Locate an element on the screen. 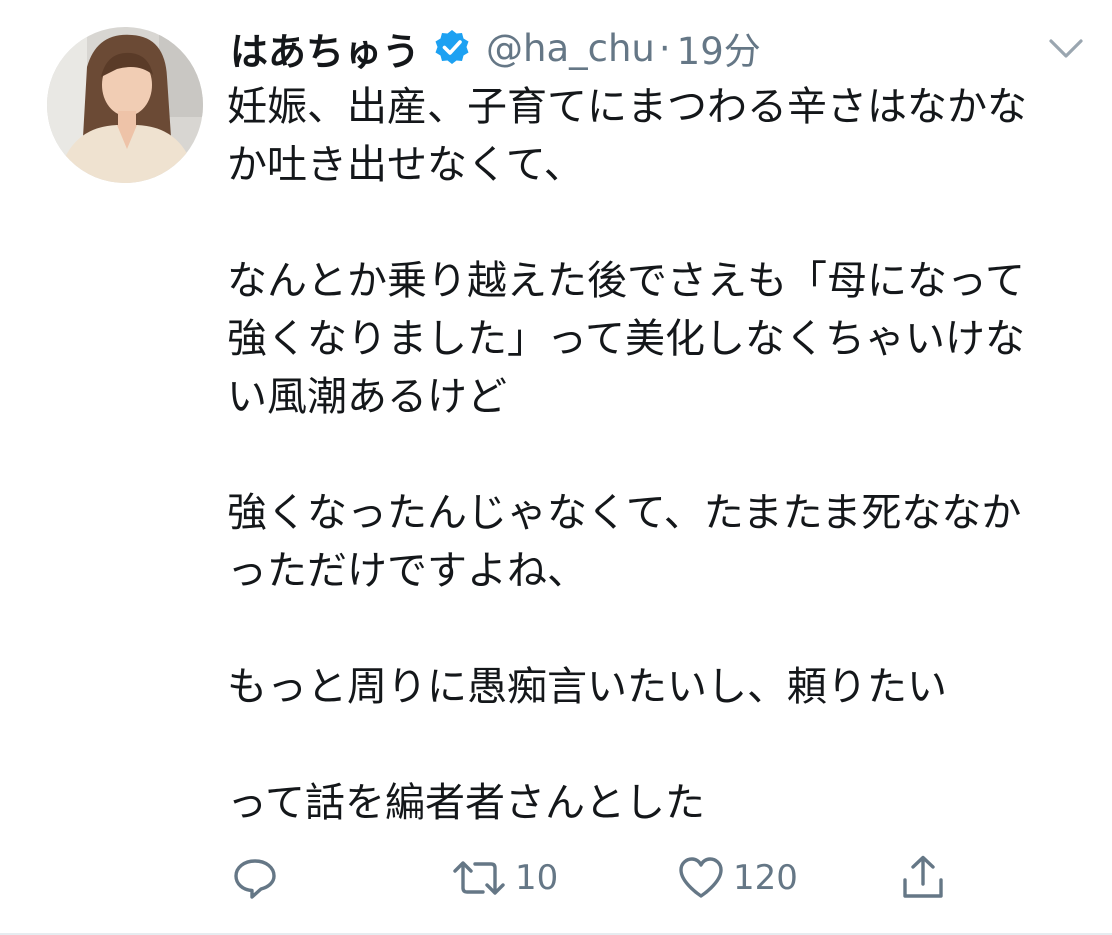  like-button: 120 is located at coordinates (737, 878).